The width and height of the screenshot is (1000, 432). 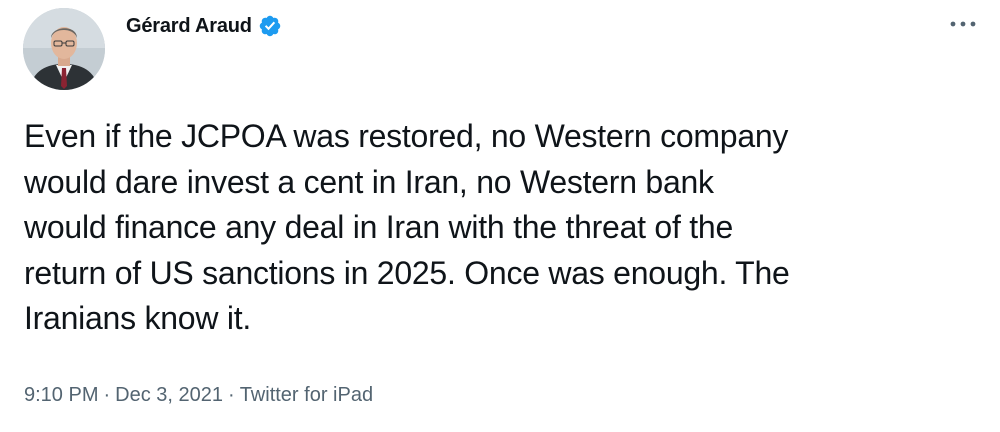 What do you see at coordinates (306, 395) in the screenshot?
I see `tweet-source-link: Twitter for iPad` at bounding box center [306, 395].